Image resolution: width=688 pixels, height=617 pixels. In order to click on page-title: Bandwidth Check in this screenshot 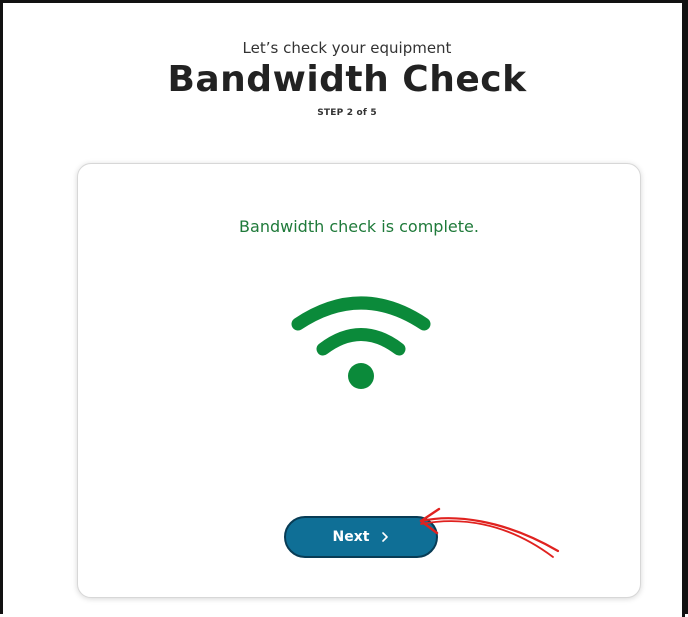, I will do `click(347, 79)`.